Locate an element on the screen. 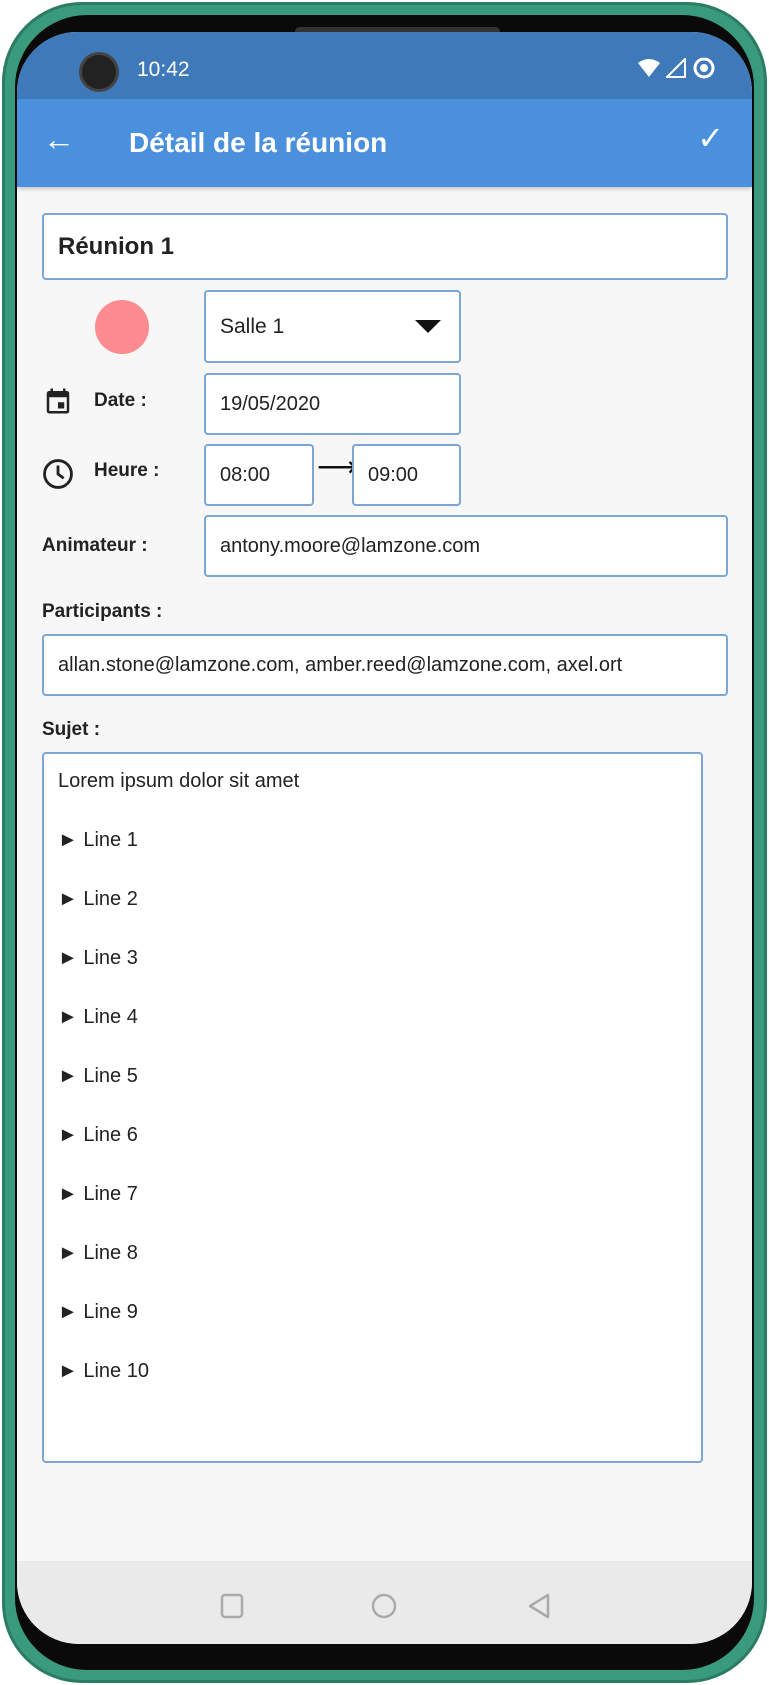 The image size is (769, 1685). host-label: Animateur : is located at coordinates (95, 545).